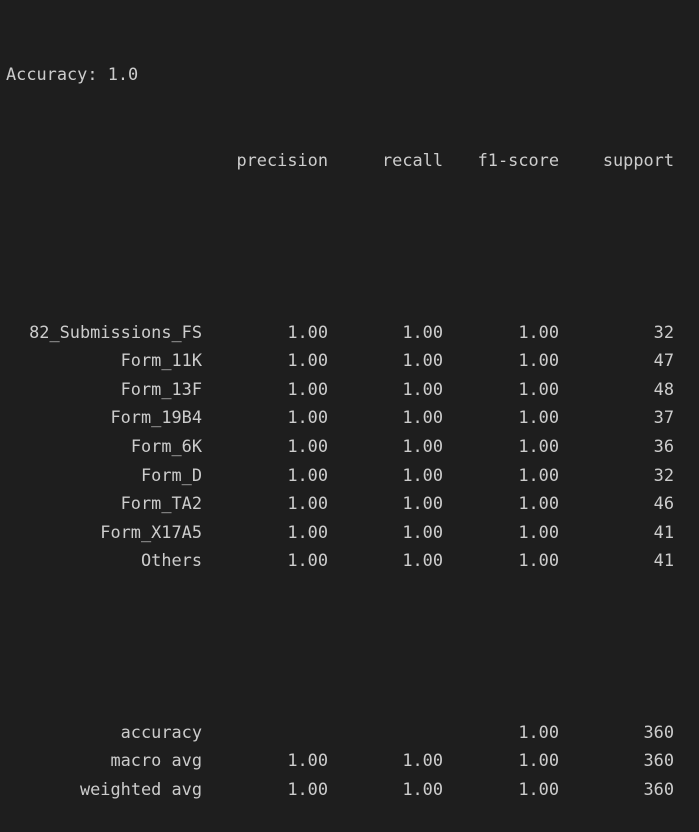  What do you see at coordinates (161, 360) in the screenshot?
I see `row-label: Form_11K` at bounding box center [161, 360].